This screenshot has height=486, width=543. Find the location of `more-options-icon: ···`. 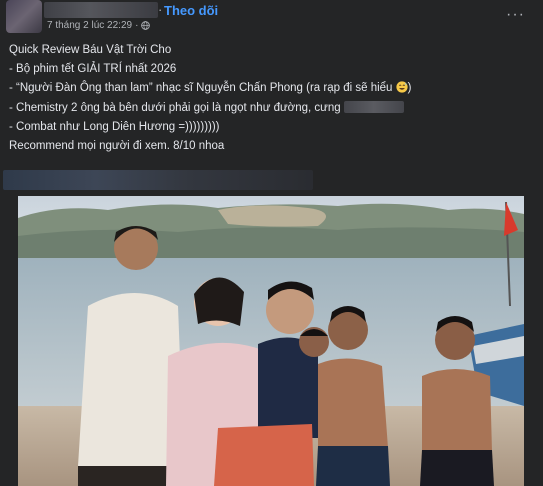

more-options-icon: ··· is located at coordinates (515, 15).